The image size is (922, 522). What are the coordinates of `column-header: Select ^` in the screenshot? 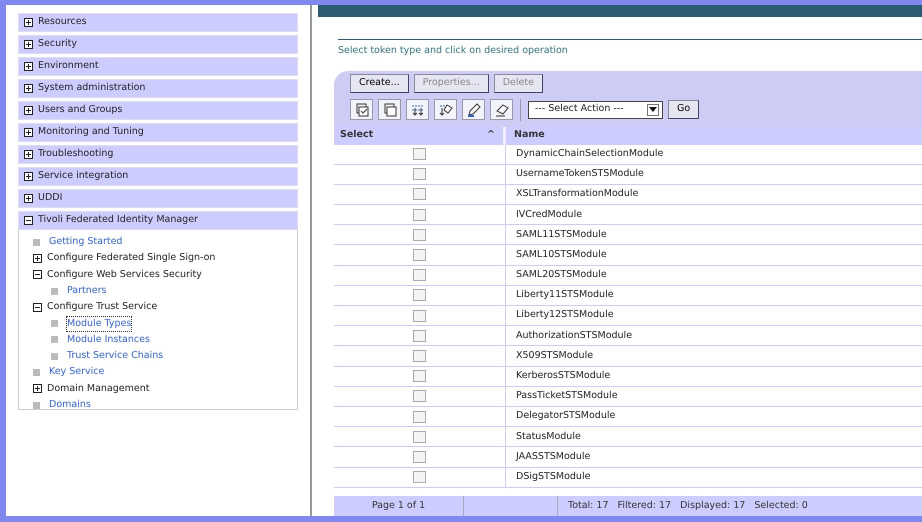 It's located at (420, 135).